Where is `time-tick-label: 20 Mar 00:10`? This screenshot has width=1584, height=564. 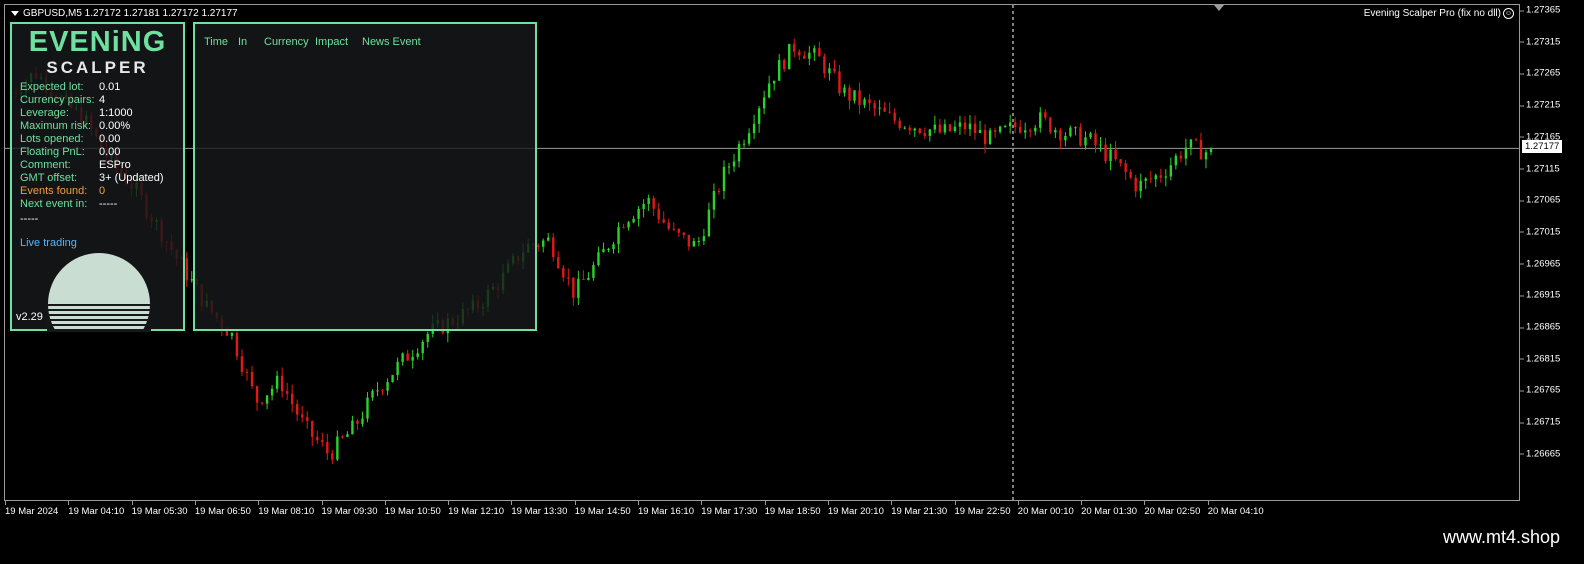 time-tick-label: 20 Mar 00:10 is located at coordinates (1045, 509).